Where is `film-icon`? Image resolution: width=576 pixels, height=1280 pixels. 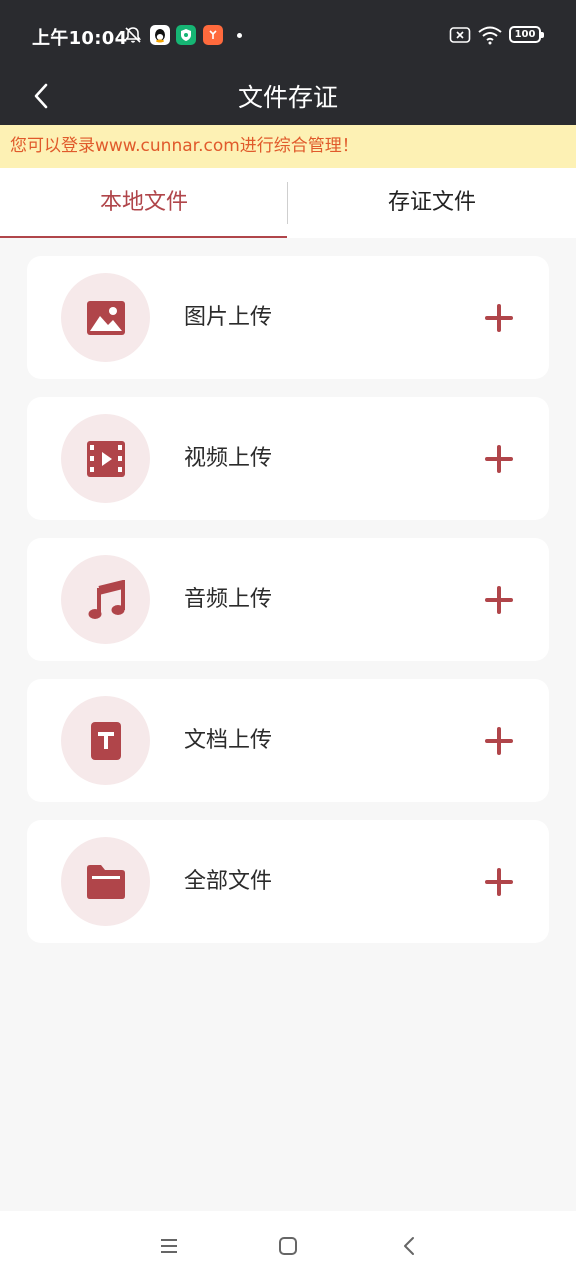 film-icon is located at coordinates (105, 458).